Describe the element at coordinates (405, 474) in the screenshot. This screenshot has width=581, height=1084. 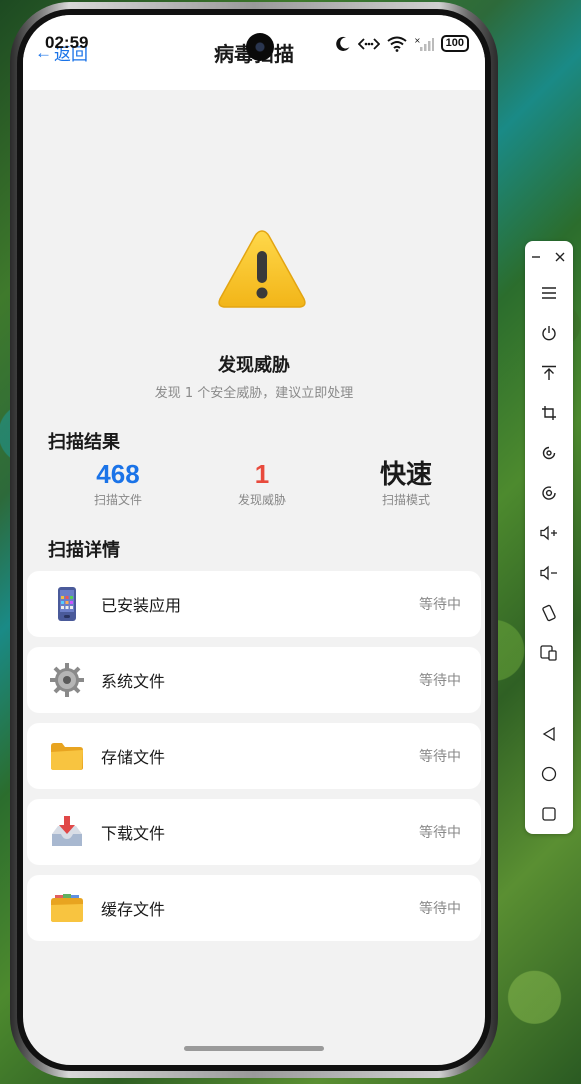
I see `stat-value: 快速` at that location.